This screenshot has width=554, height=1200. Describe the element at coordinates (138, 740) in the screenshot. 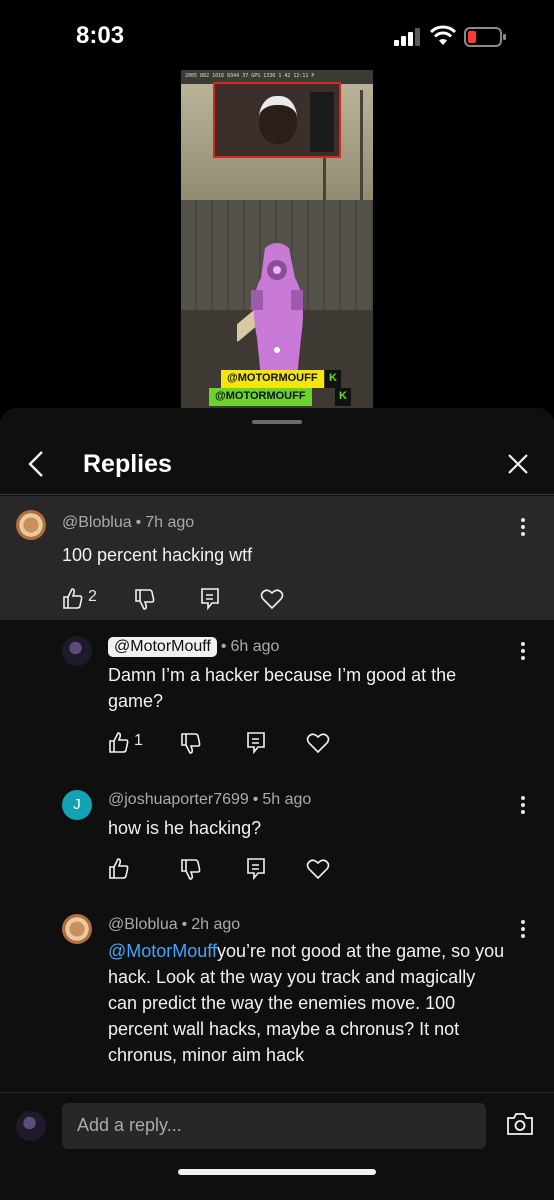

I see `like-count: 1` at that location.